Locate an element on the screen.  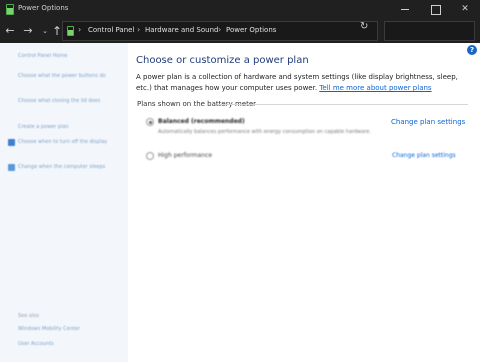
maximize-button is located at coordinates (435, 9).